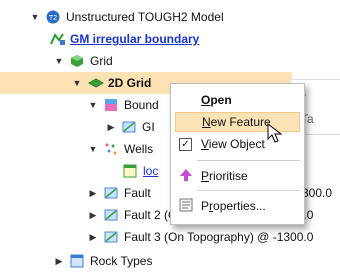 Image resolution: width=340 pixels, height=279 pixels. I want to click on tree-row-wells: ▼ Wells, so click(85, 149).